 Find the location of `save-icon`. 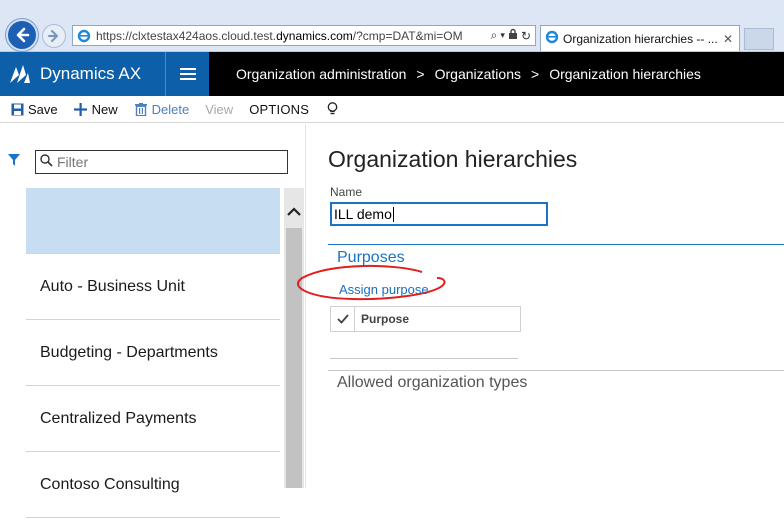

save-icon is located at coordinates (17, 109).